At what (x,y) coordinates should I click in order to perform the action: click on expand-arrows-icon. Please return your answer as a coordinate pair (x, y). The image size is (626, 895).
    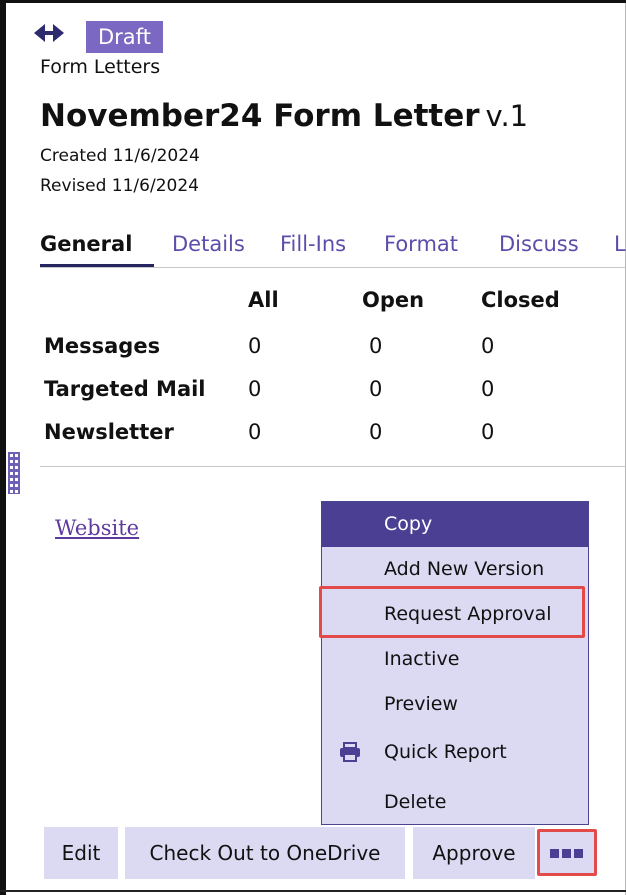
    Looking at the image, I should click on (49, 33).